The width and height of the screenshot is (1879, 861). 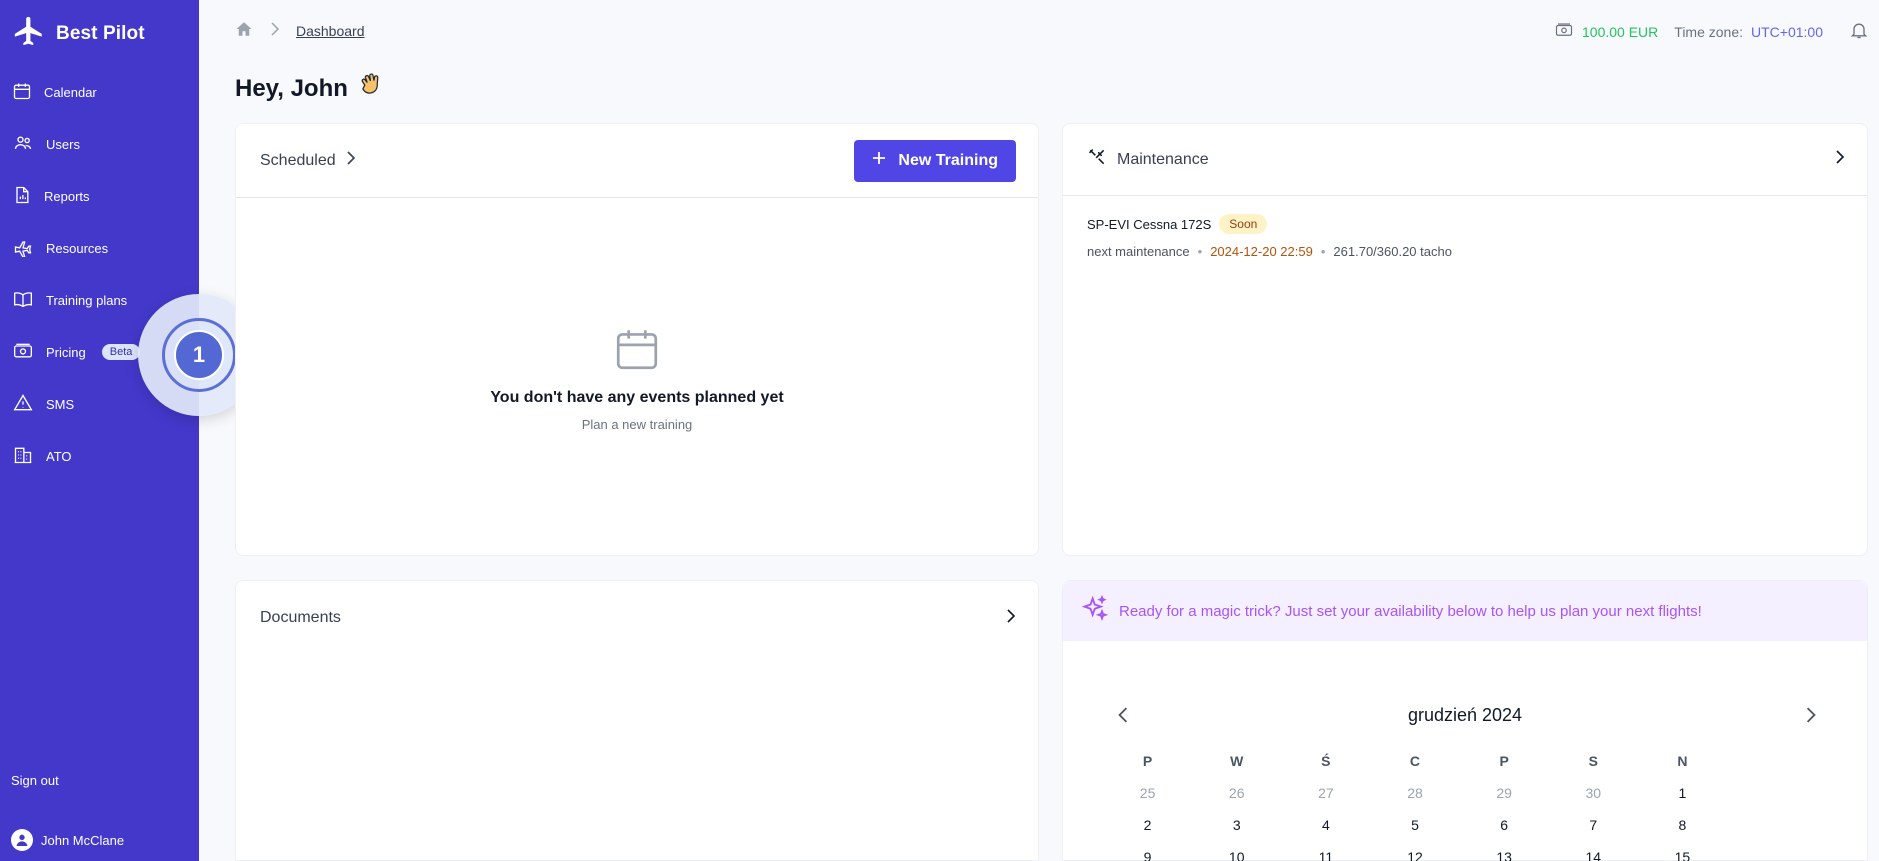 I want to click on scheduled-title-text: Scheduled, so click(x=298, y=160).